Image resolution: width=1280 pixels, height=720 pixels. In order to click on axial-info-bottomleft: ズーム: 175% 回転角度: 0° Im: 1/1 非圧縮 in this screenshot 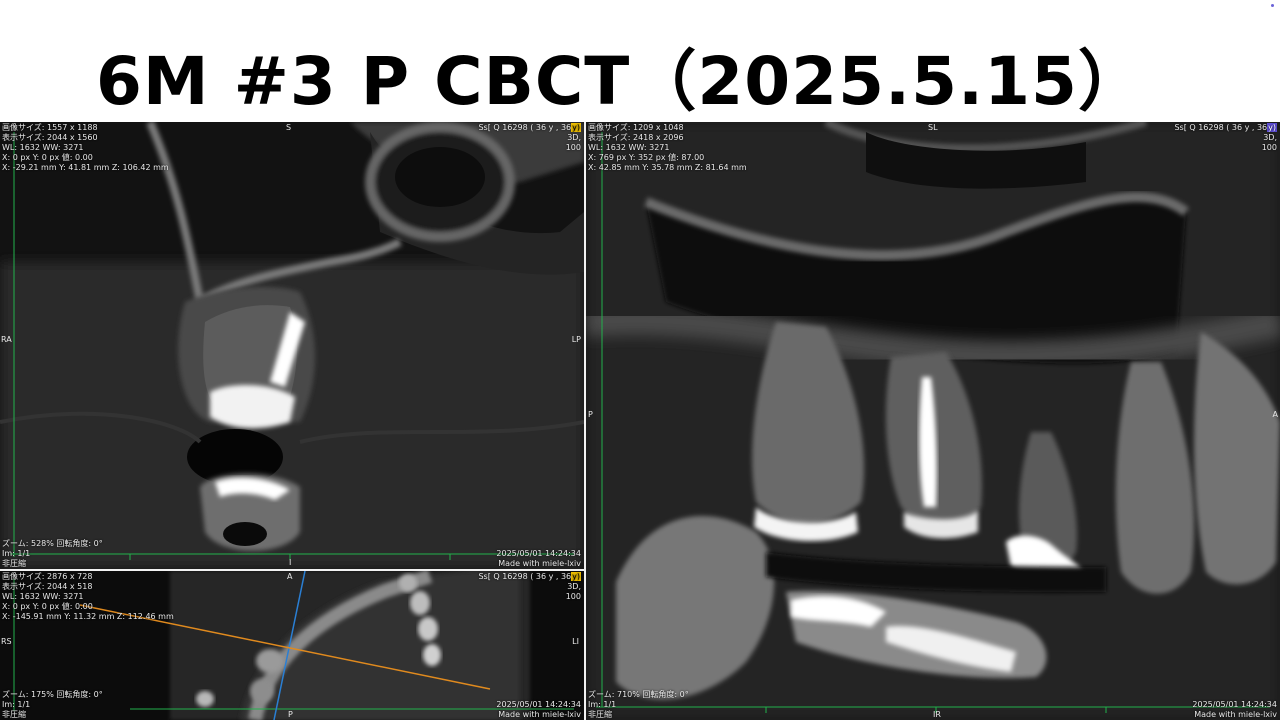, I will do `click(52, 705)`.